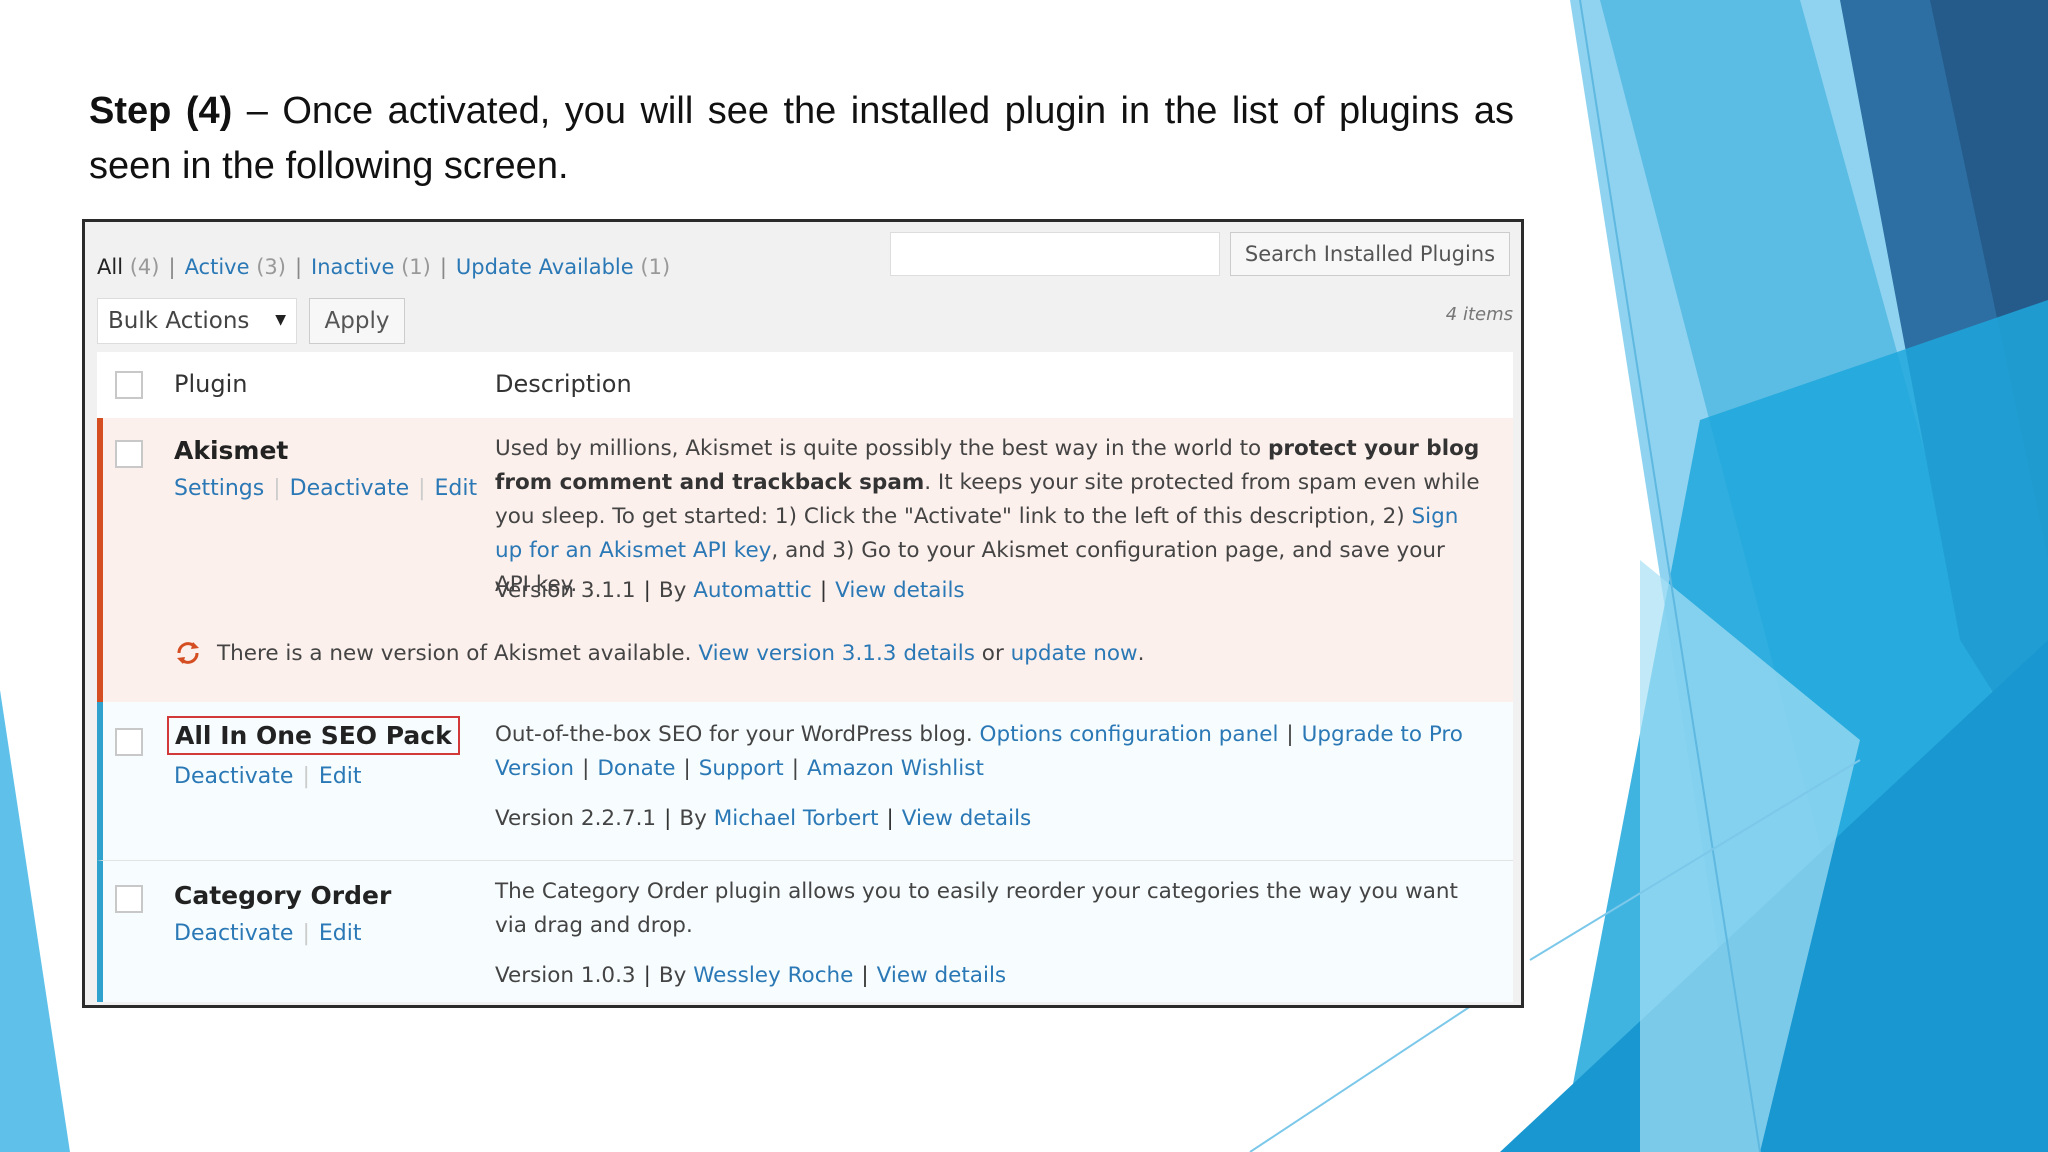 Image resolution: width=2048 pixels, height=1152 pixels. What do you see at coordinates (563, 384) in the screenshot?
I see `column-header-description: Description` at bounding box center [563, 384].